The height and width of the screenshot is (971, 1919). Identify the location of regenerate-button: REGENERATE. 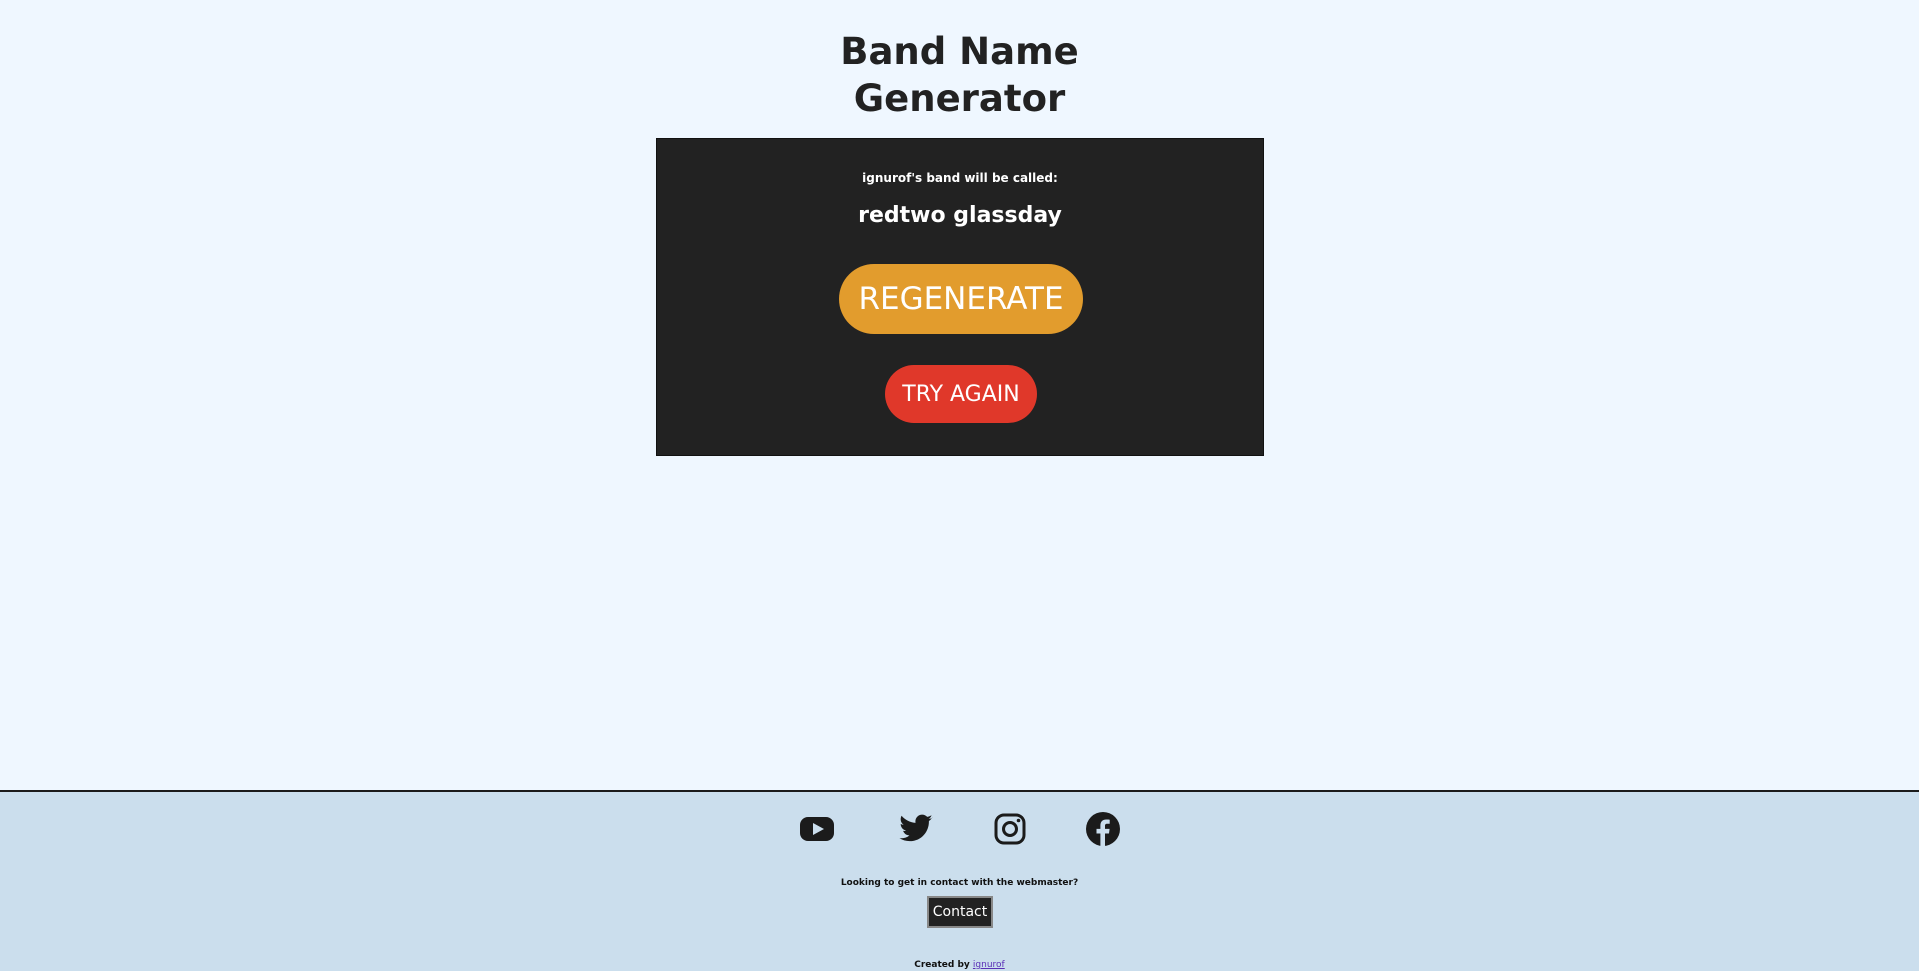
(961, 299).